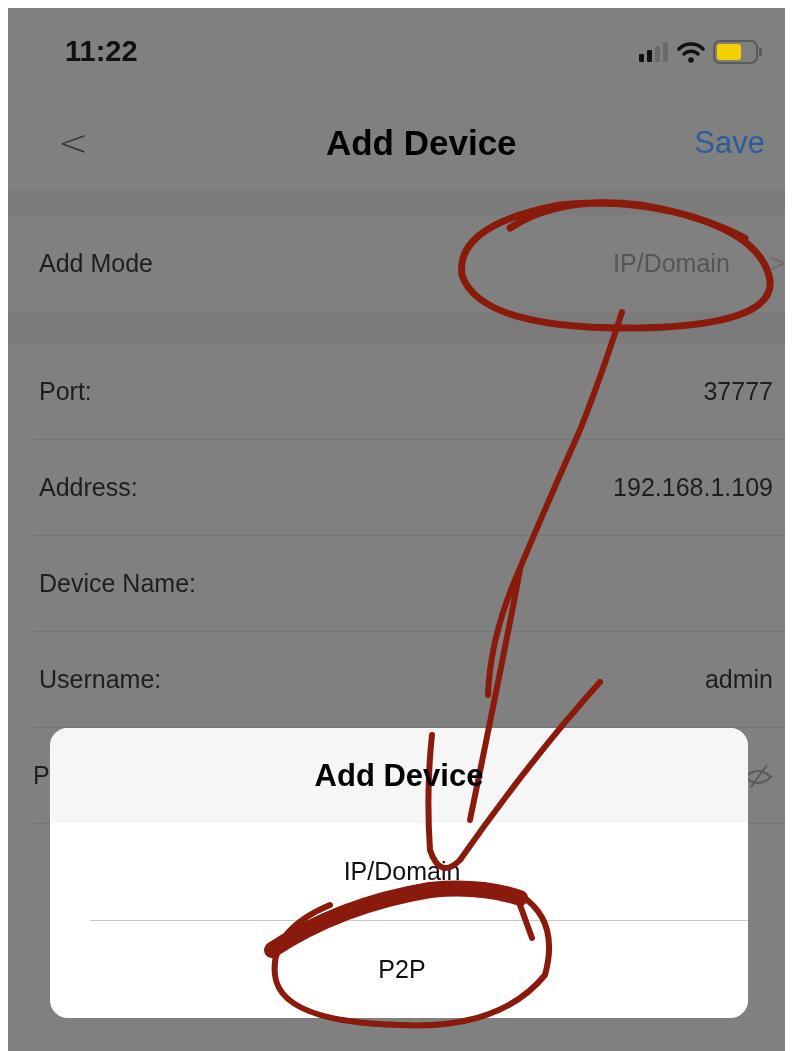 This screenshot has width=795, height=1051. I want to click on signal-icon, so click(654, 51).